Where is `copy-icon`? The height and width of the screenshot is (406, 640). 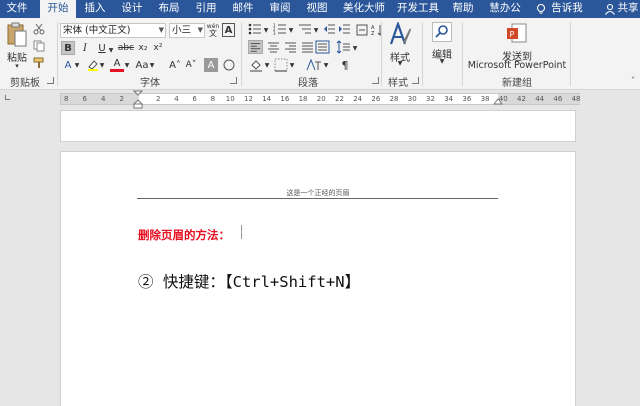
copy-icon is located at coordinates (39, 46).